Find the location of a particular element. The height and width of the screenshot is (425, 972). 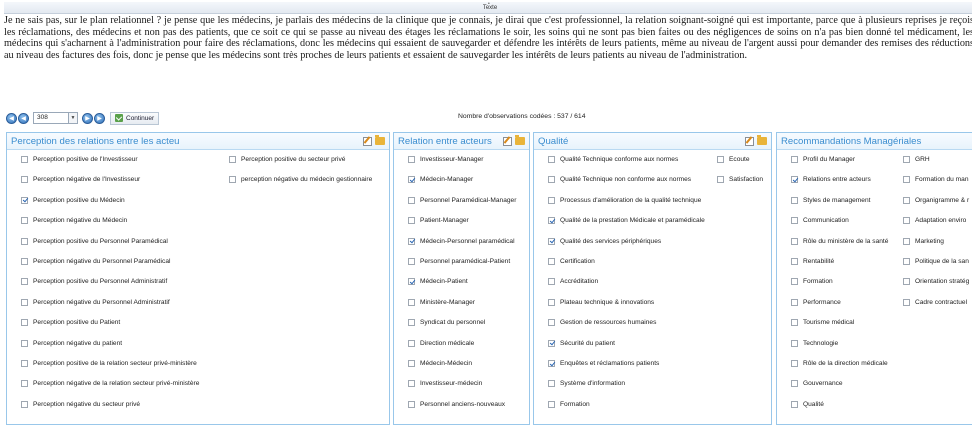

checkbox-item: Orientation stratég is located at coordinates (936, 282).